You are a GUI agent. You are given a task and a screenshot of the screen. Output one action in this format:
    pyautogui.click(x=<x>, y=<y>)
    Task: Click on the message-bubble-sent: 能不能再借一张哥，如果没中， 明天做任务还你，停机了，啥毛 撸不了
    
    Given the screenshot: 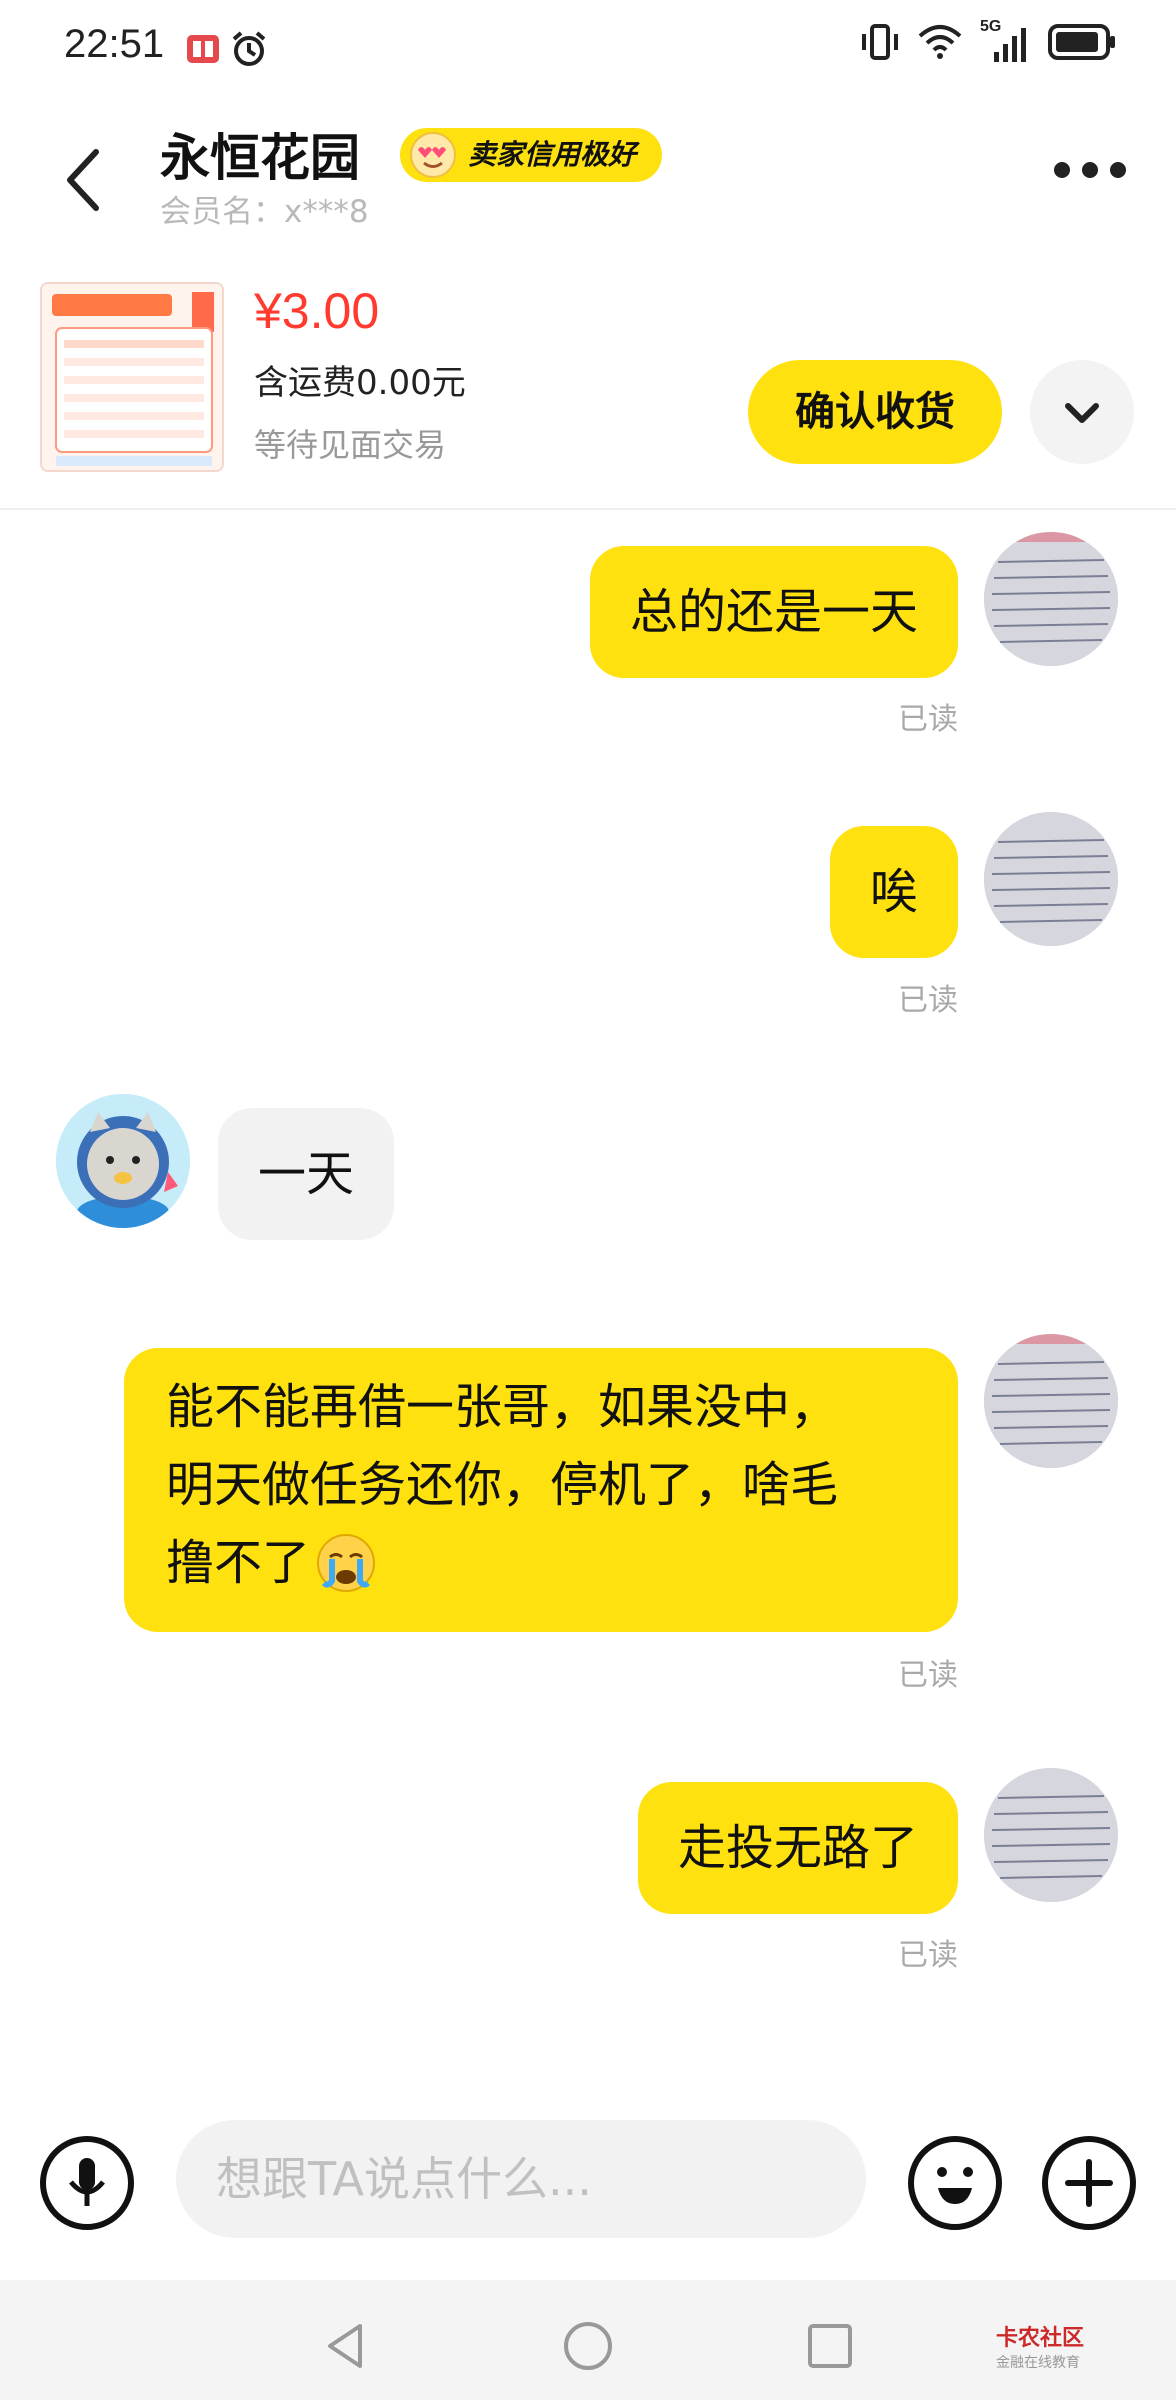 What is the action you would take?
    pyautogui.click(x=541, y=1490)
    